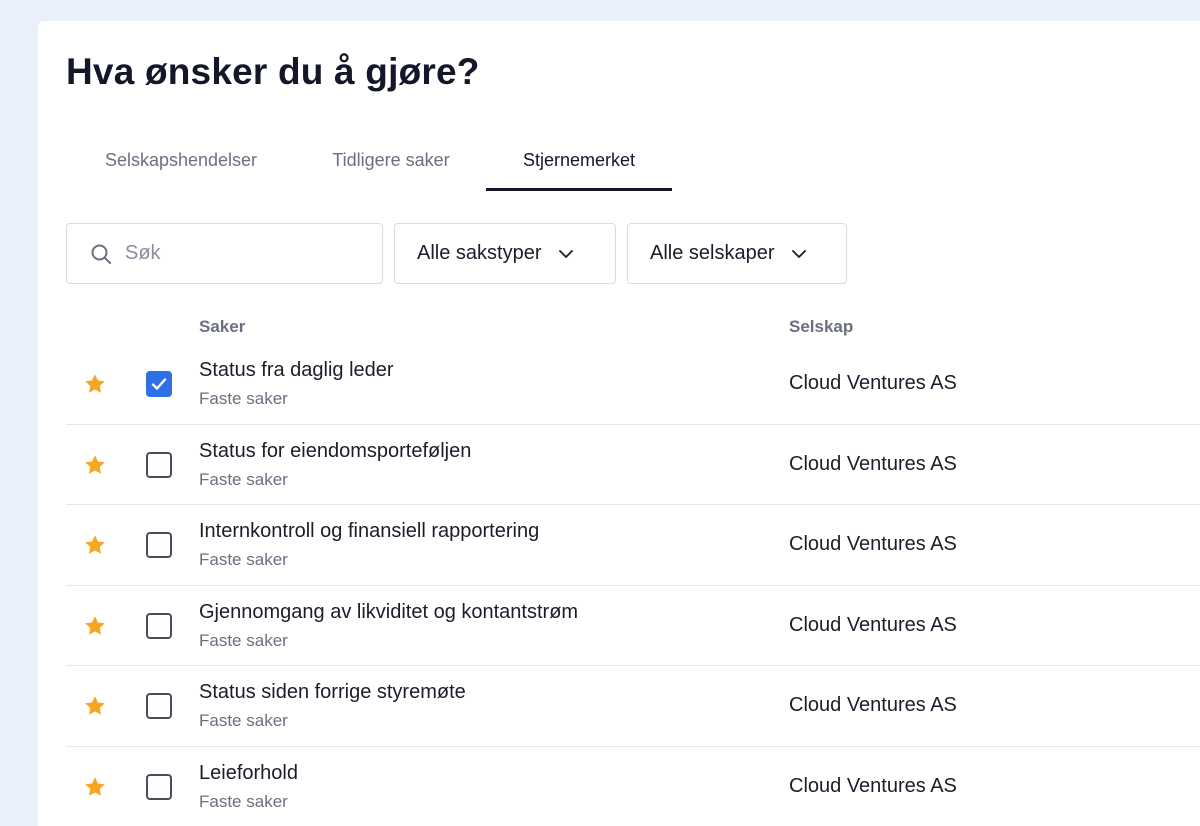  I want to click on tab-selskapshendelser: Selskapshendelser, so click(181, 160).